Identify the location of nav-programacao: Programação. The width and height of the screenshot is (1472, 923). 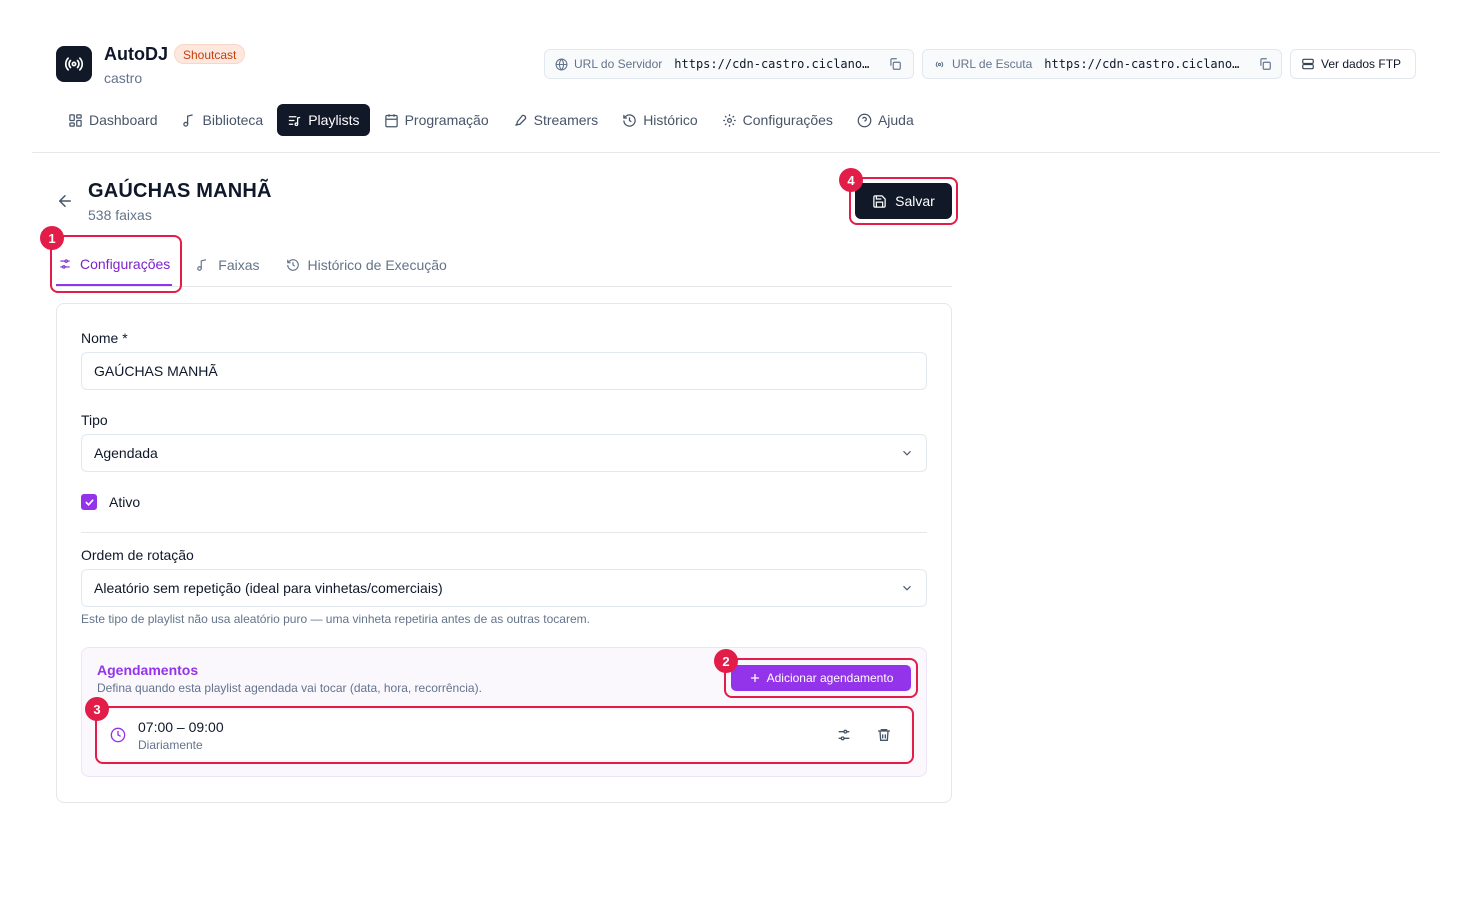
(436, 120).